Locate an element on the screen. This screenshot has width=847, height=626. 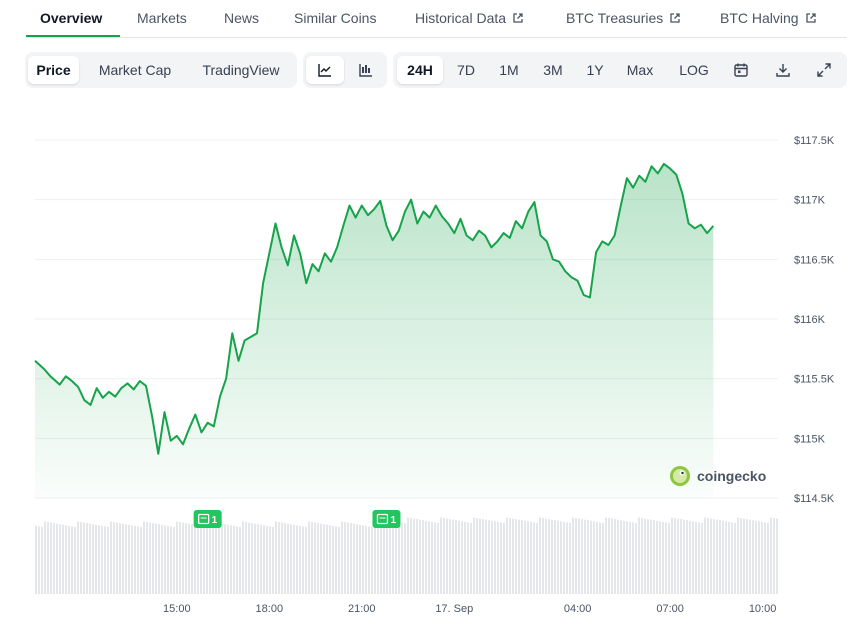
x-tick-label: 18:00 is located at coordinates (270, 609).